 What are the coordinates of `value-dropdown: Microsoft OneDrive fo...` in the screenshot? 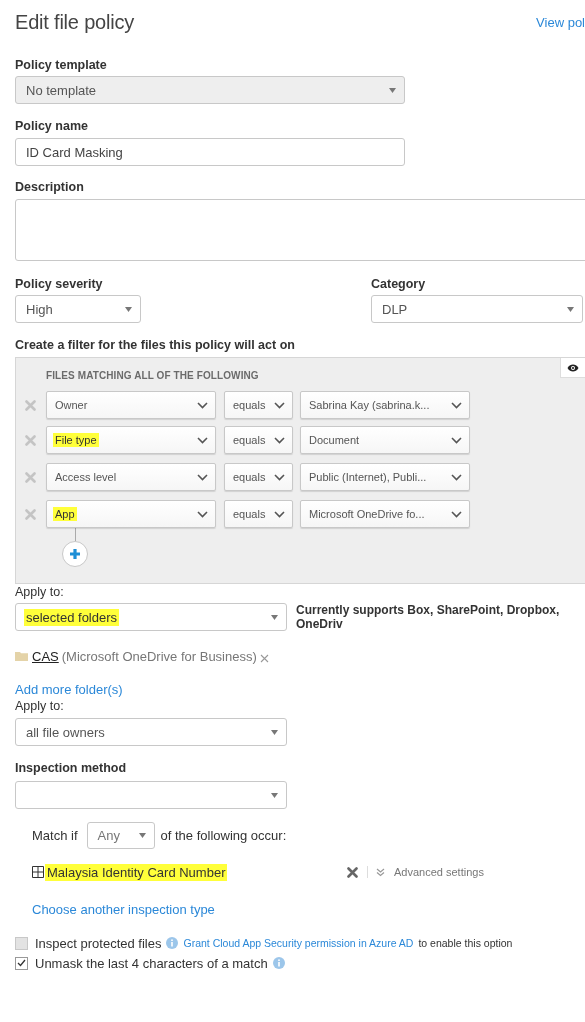 It's located at (385, 514).